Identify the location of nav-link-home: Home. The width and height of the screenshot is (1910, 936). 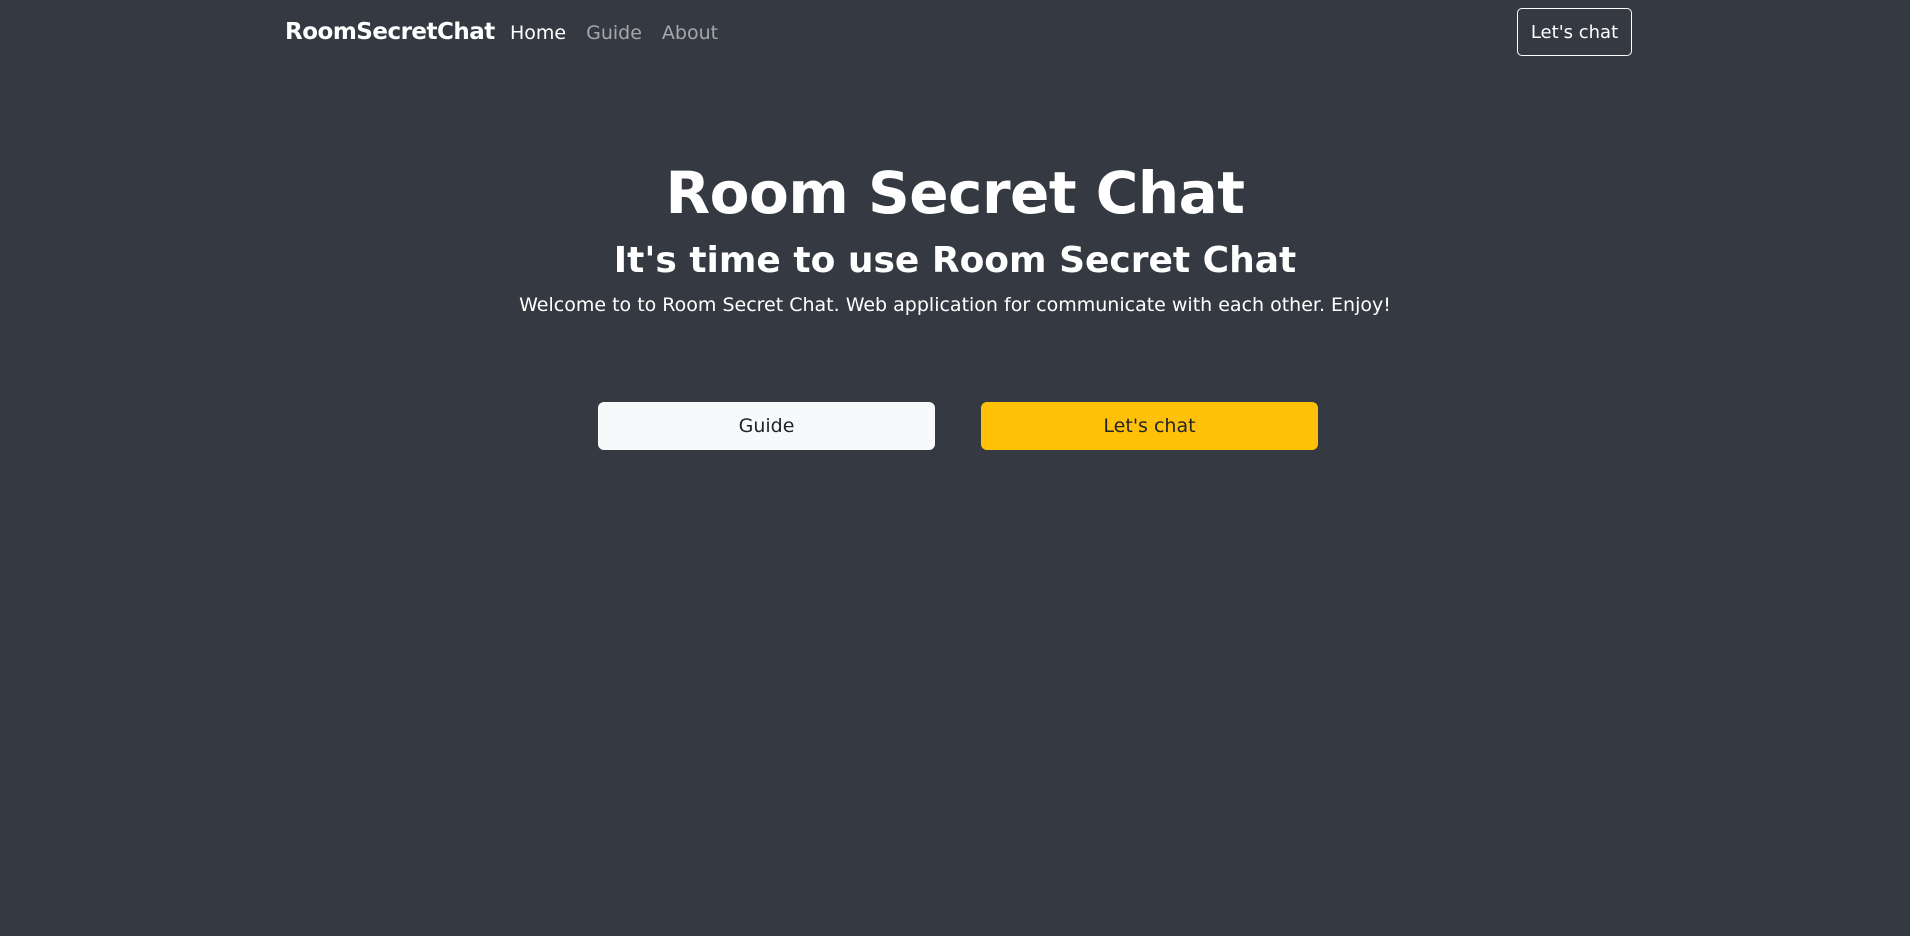
(538, 33).